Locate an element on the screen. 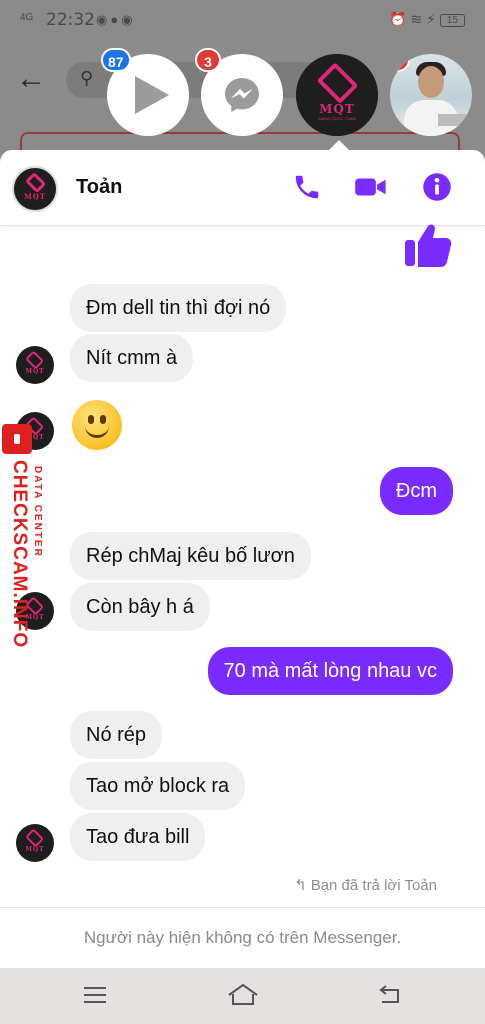 The image size is (485, 1024). battery-indicator: 15 is located at coordinates (452, 20).